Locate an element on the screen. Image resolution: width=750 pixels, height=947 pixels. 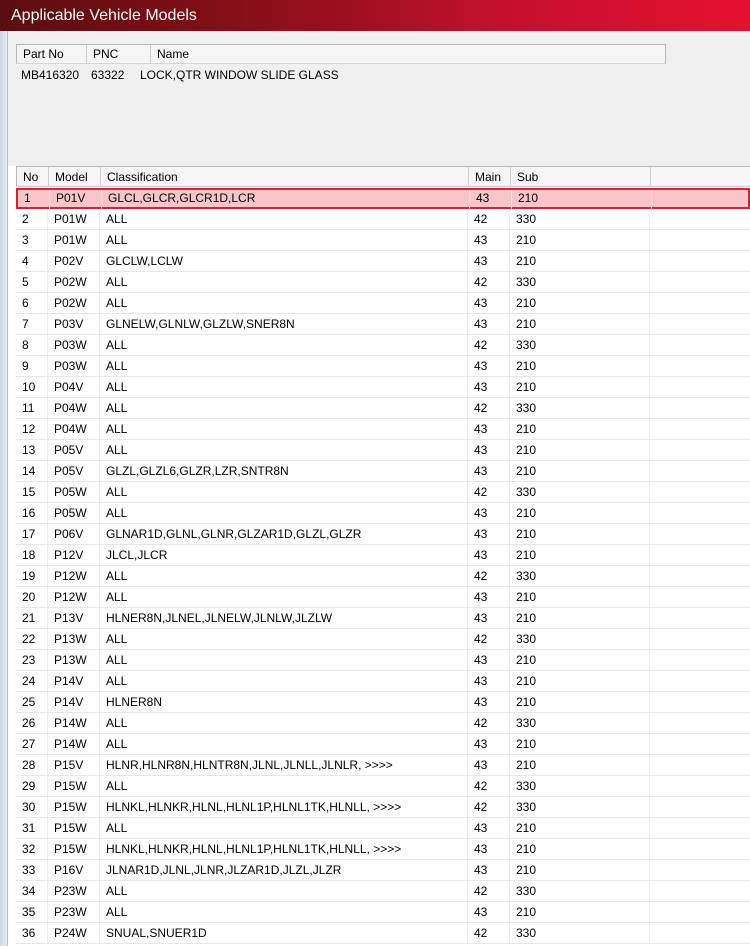
table-row: 24 P14V ALL 43 210 is located at coordinates (383, 681).